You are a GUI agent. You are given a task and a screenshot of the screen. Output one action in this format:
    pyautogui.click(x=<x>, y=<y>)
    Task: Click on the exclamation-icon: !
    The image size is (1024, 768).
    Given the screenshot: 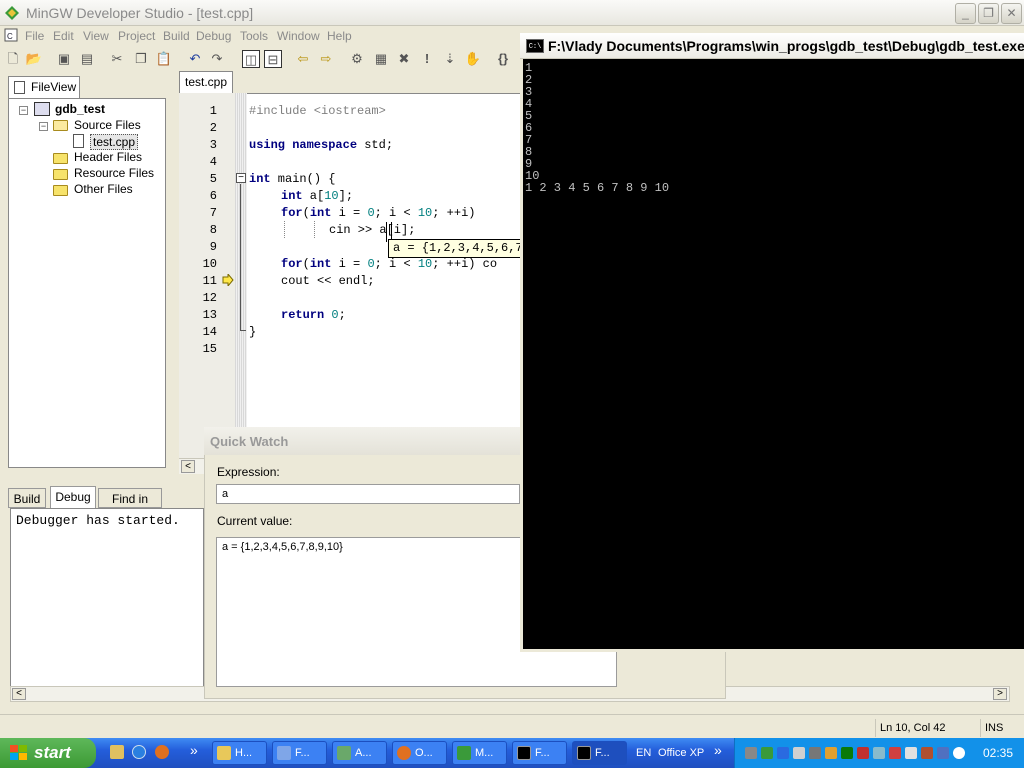 What is the action you would take?
    pyautogui.click(x=427, y=59)
    